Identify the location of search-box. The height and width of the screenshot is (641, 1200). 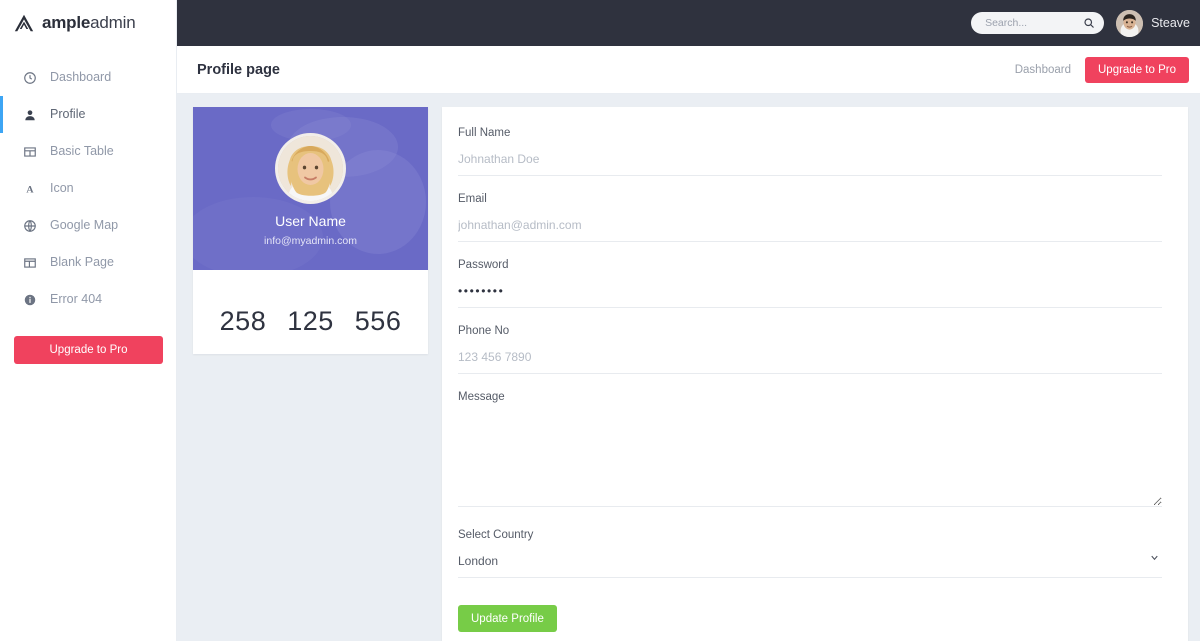
(1038, 23).